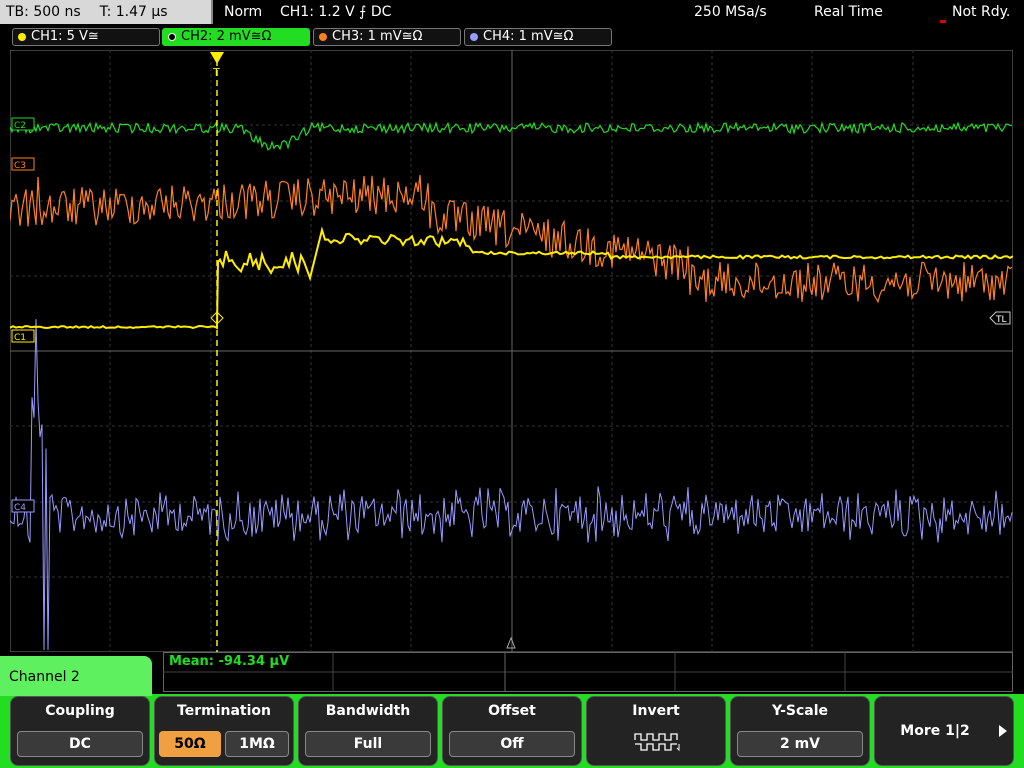 The width and height of the screenshot is (1024, 768). I want to click on marker-c2-label: C2, so click(20, 126).